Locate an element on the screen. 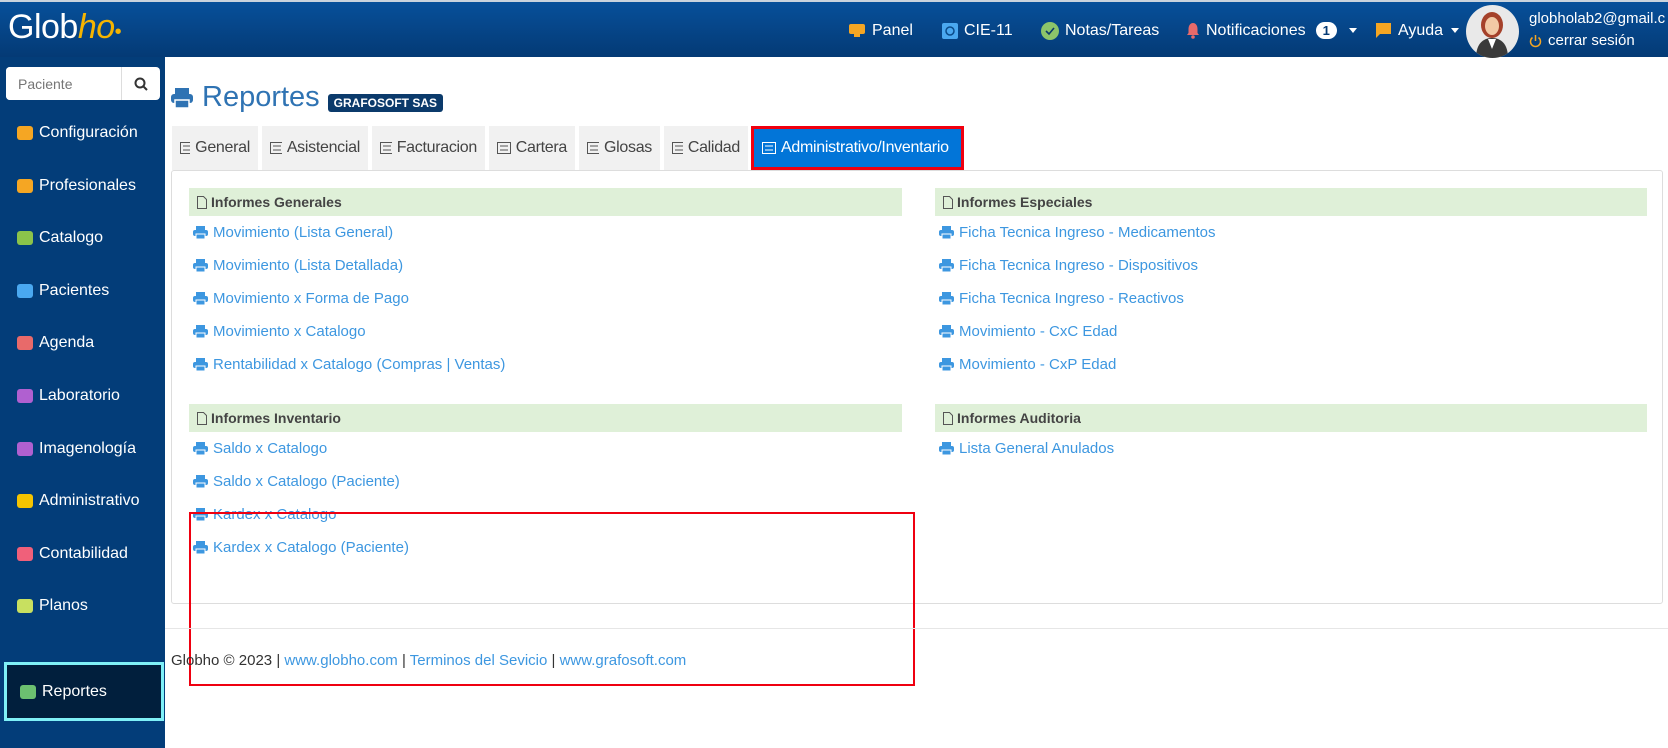 This screenshot has width=1668, height=748. sidebar-item-label: Laboratorio is located at coordinates (79, 395).